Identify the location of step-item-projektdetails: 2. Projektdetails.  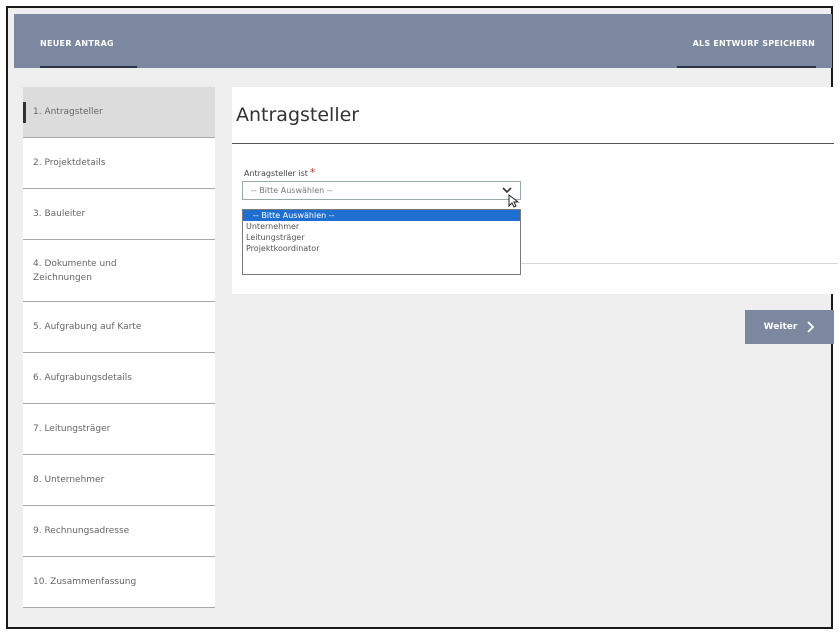
(119, 163).